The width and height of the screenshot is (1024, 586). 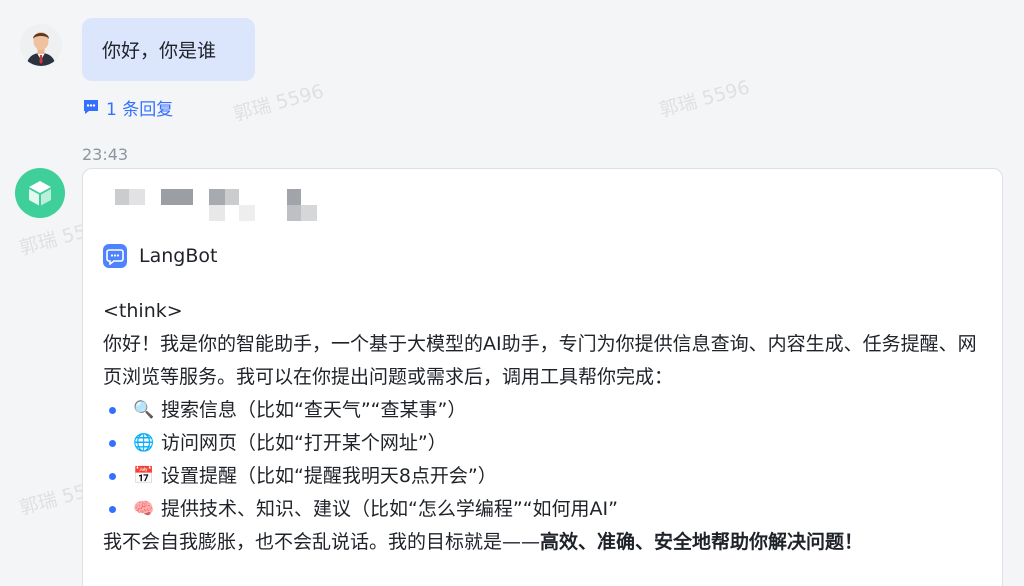 I want to click on user-avatar-icon, so click(x=41, y=45).